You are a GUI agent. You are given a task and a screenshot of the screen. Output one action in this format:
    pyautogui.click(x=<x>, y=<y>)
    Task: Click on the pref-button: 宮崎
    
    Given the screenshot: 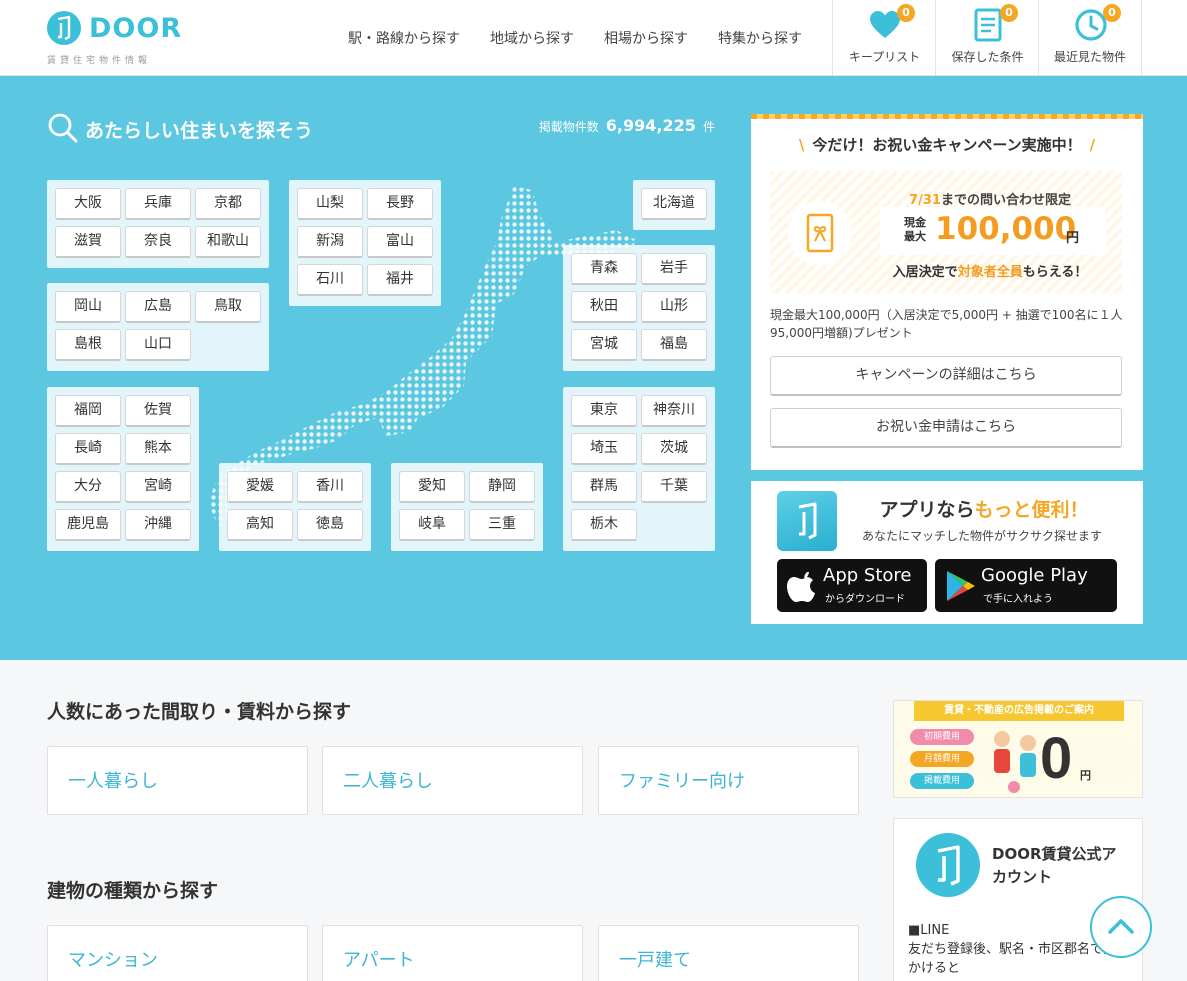 What is the action you would take?
    pyautogui.click(x=158, y=487)
    